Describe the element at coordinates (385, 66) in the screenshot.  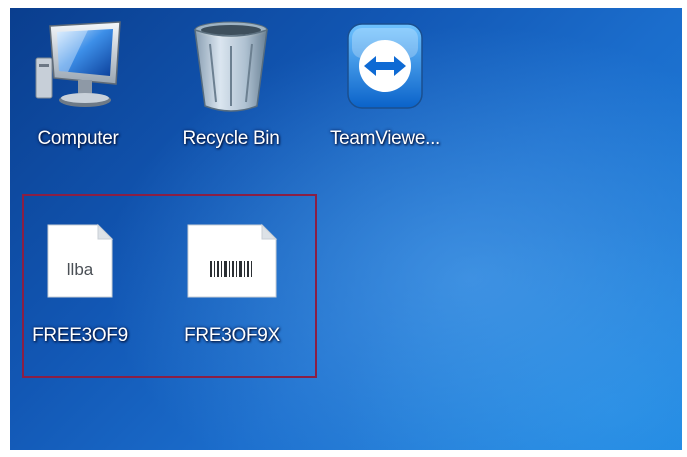
I see `teamviewer-icon` at that location.